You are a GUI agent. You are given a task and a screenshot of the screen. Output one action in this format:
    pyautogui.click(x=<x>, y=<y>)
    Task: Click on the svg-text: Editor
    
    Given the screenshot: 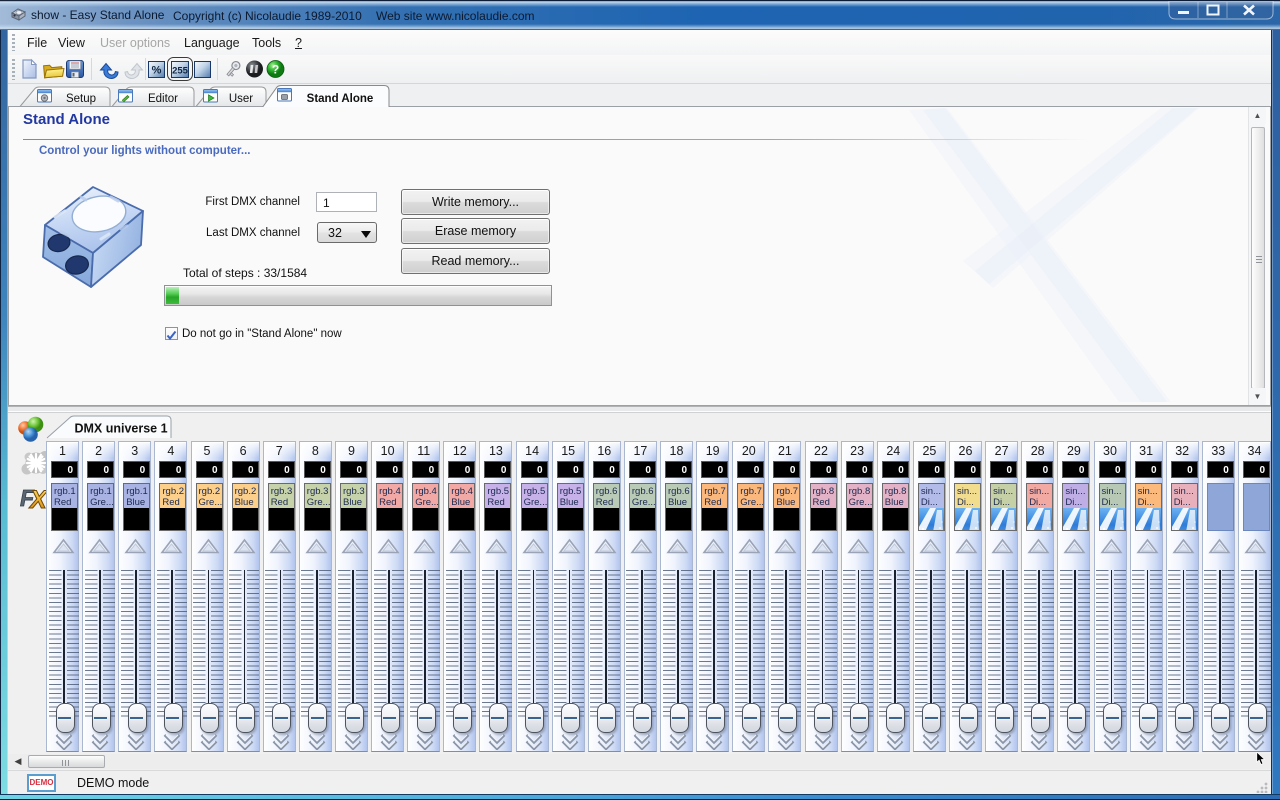 What is the action you would take?
    pyautogui.click(x=163, y=99)
    